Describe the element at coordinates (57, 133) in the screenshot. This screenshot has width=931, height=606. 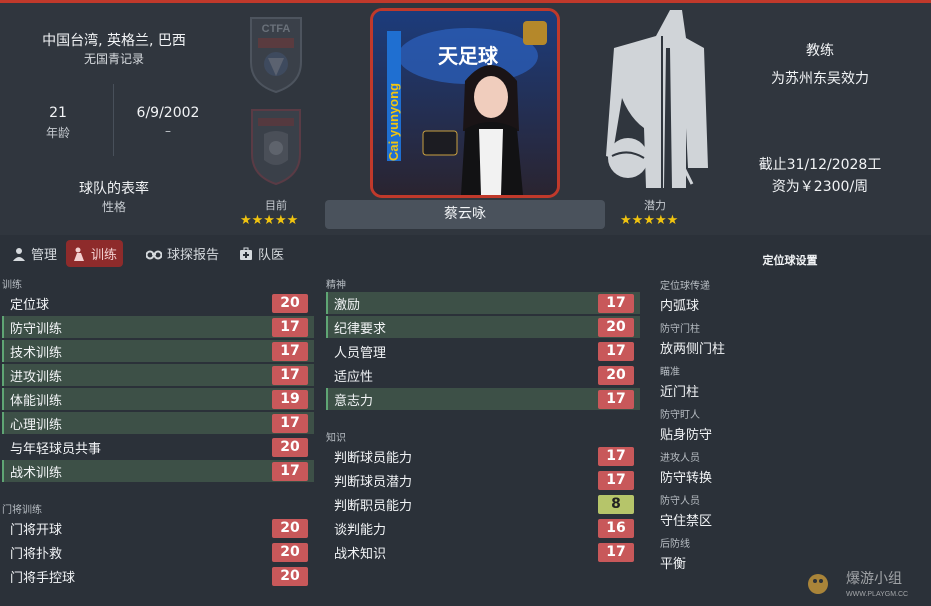
I see `age-label: 年龄` at that location.